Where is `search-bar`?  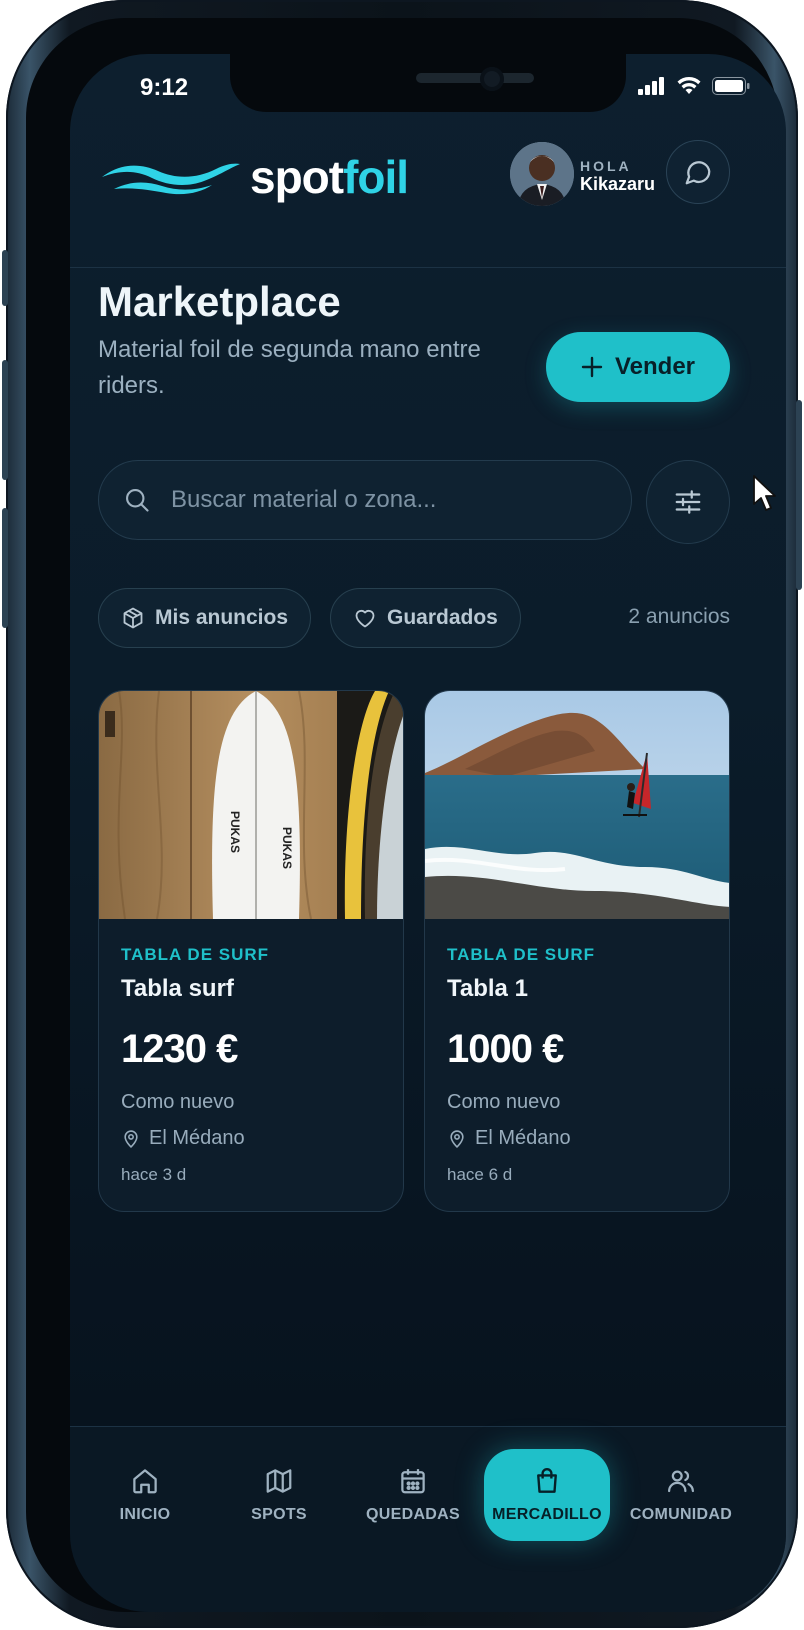
search-bar is located at coordinates (365, 500).